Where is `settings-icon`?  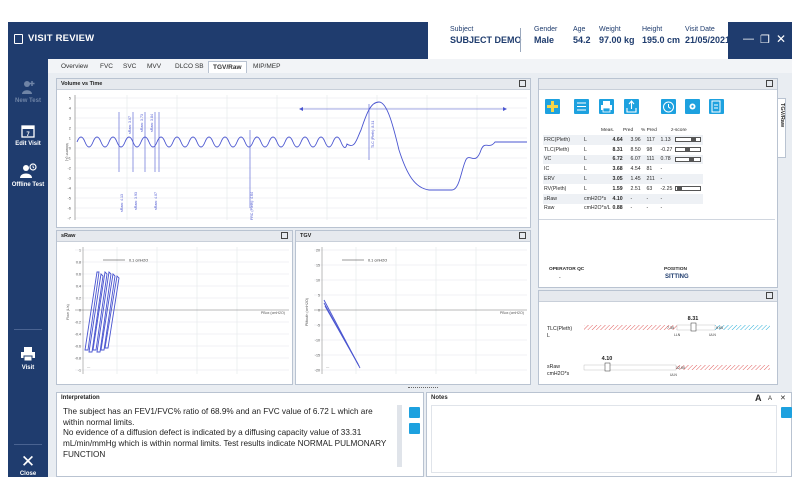
settings-icon is located at coordinates (692, 106).